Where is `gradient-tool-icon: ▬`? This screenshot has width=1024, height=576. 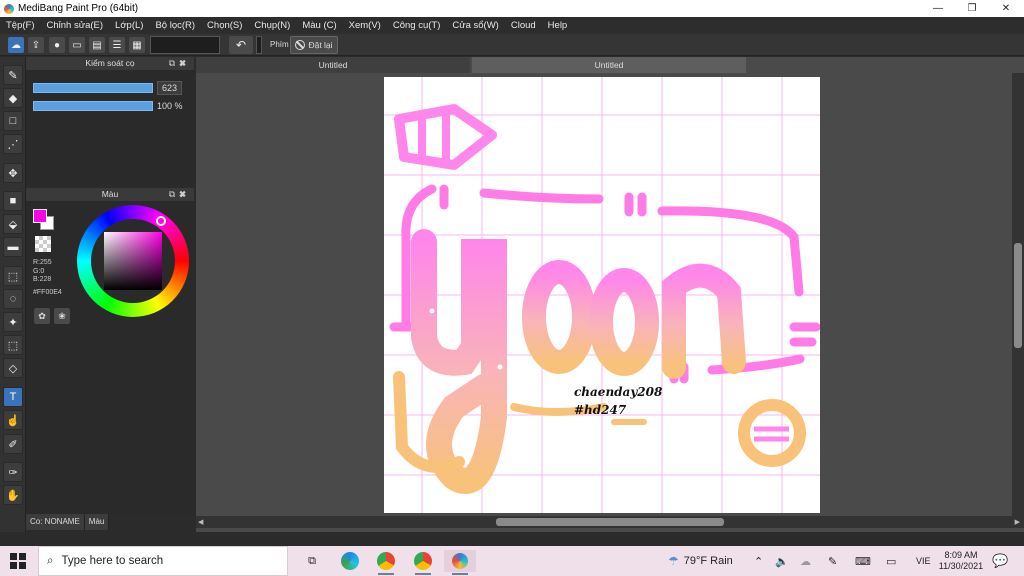
gradient-tool-icon: ▬ is located at coordinates (13, 247).